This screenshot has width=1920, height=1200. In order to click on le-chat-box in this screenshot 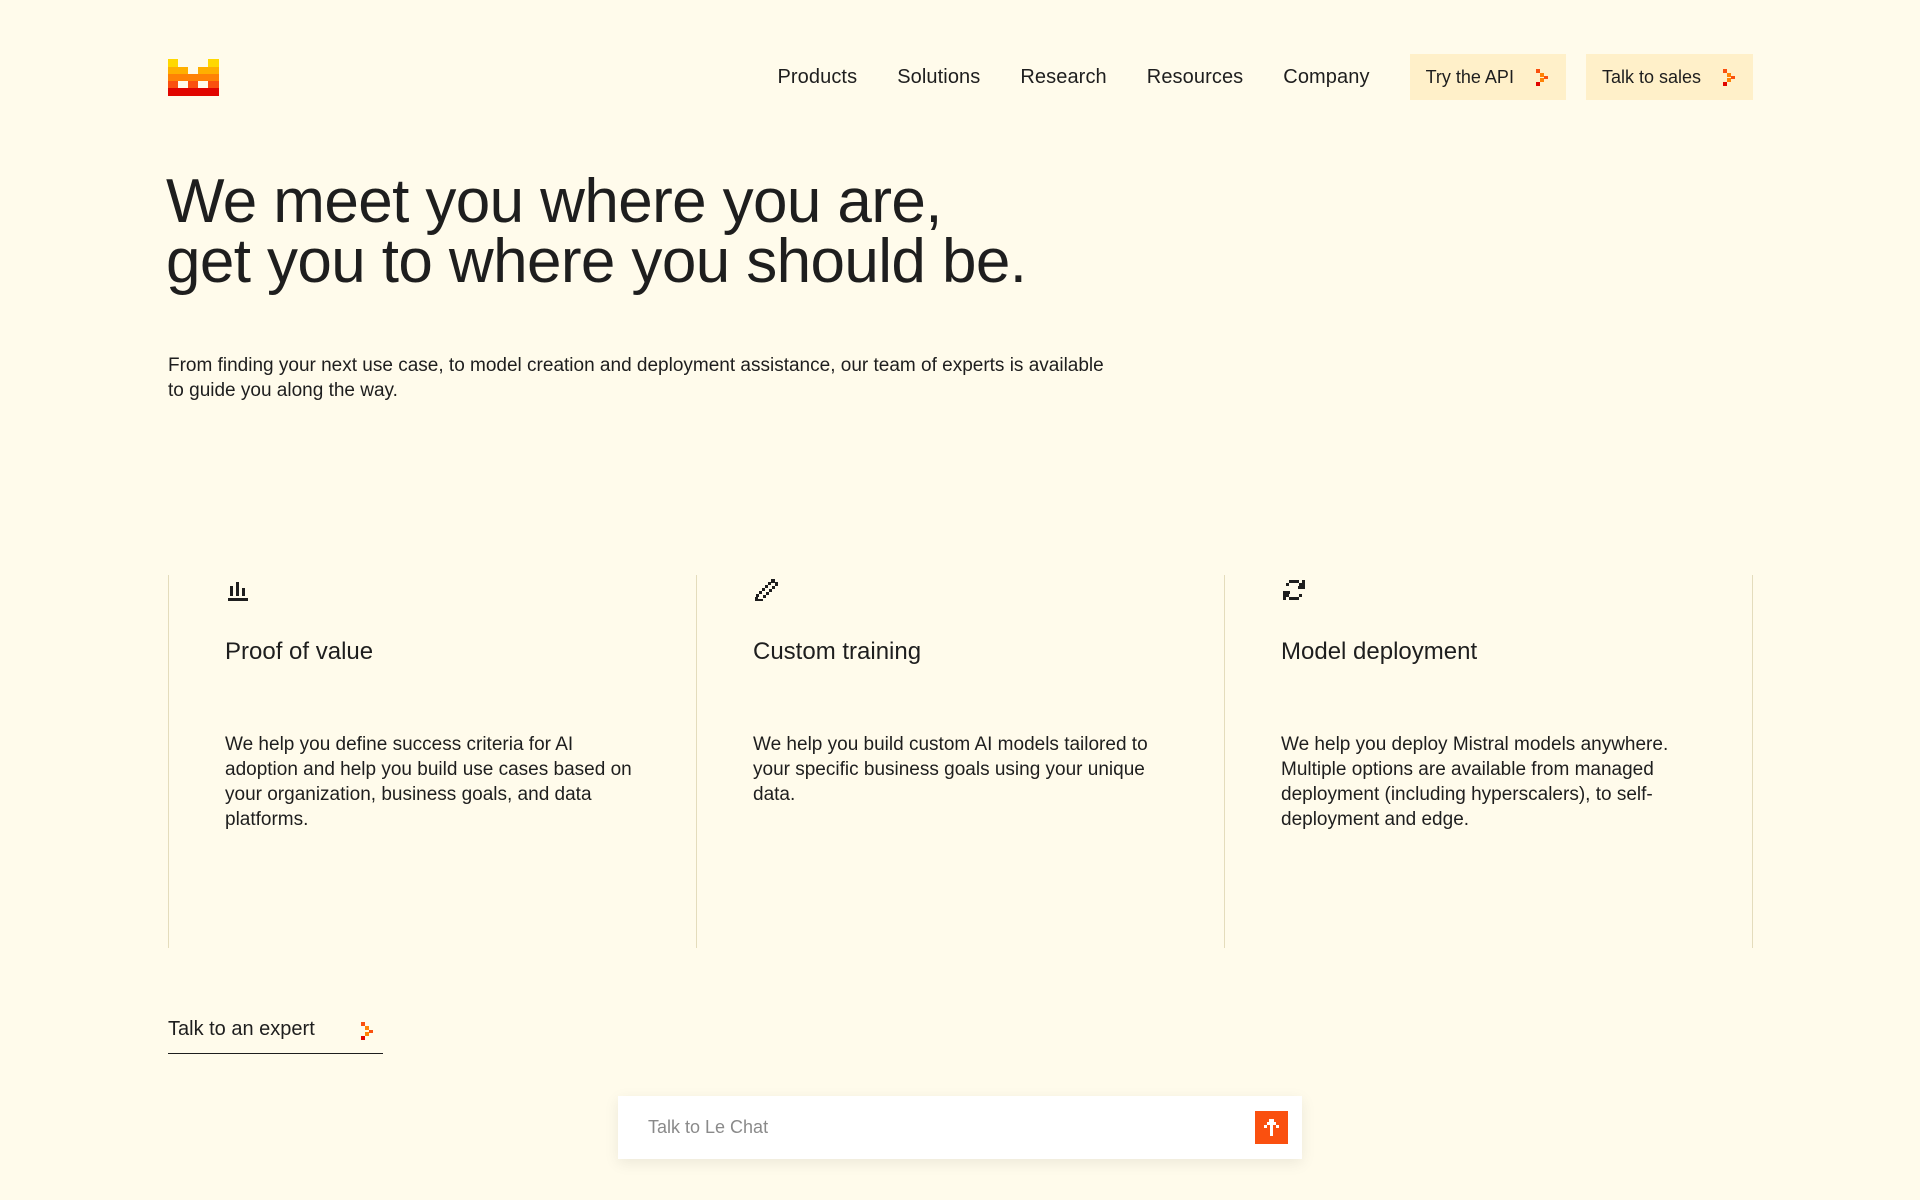, I will do `click(960, 1127)`.